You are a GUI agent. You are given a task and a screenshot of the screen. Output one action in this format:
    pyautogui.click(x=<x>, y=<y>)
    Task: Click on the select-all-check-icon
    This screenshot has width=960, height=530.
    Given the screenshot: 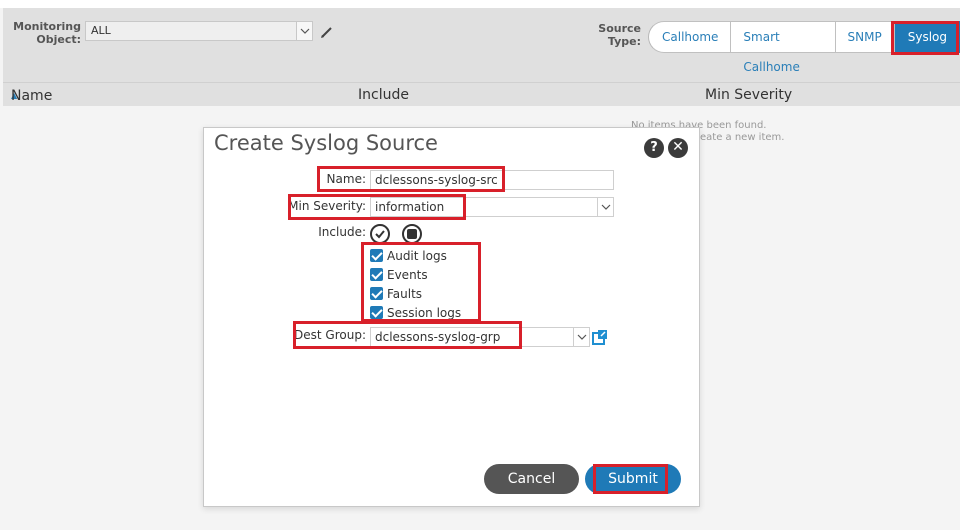 What is the action you would take?
    pyautogui.click(x=380, y=234)
    